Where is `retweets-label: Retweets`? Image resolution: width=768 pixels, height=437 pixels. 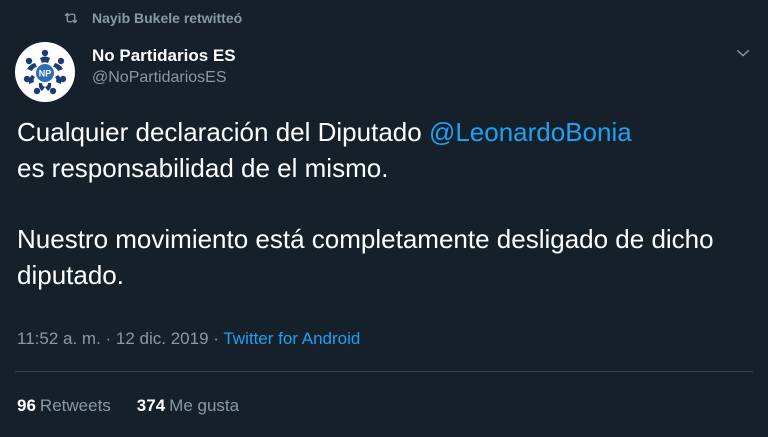 retweets-label: Retweets is located at coordinates (75, 405).